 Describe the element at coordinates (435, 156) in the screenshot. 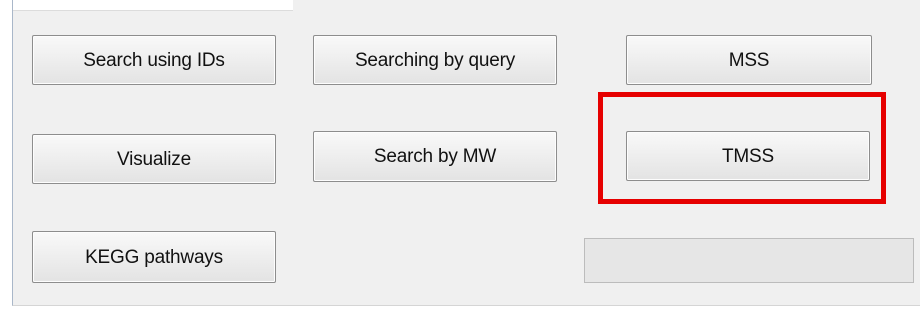

I see `search-by-mw-button: Search by MW` at that location.